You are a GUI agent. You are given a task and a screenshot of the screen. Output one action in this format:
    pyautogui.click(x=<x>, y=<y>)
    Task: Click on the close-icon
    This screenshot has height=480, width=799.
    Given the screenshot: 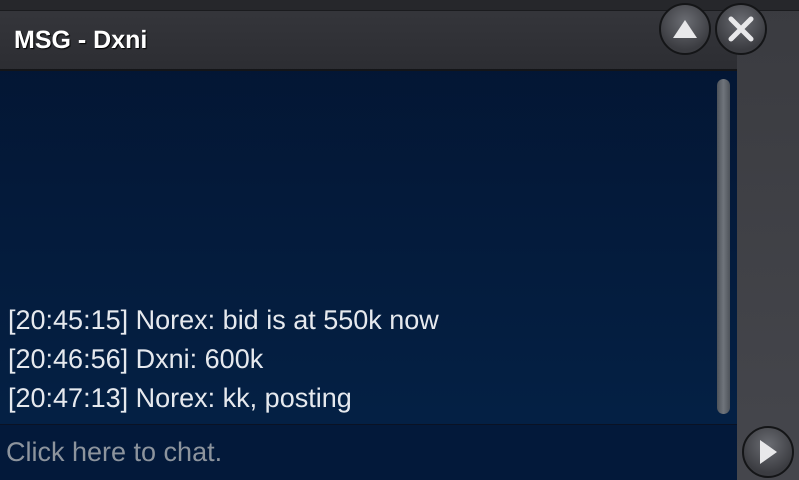 What is the action you would take?
    pyautogui.click(x=741, y=29)
    